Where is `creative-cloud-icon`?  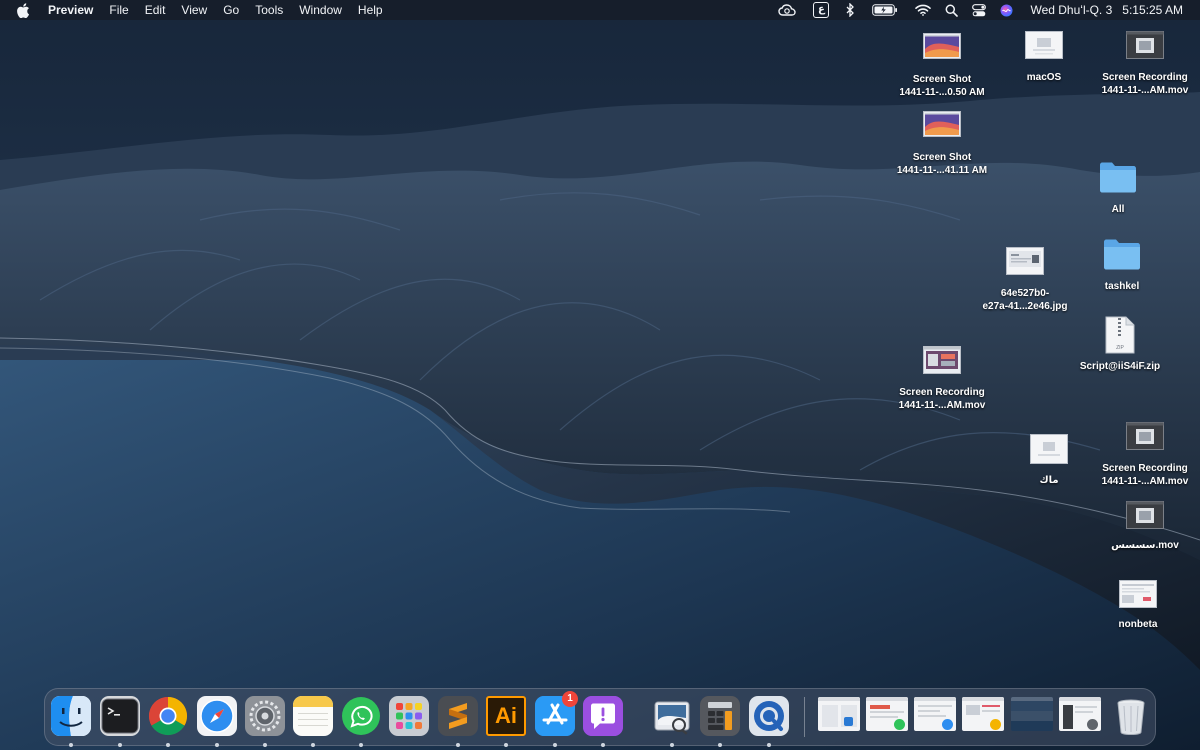
creative-cloud-icon is located at coordinates (788, 10).